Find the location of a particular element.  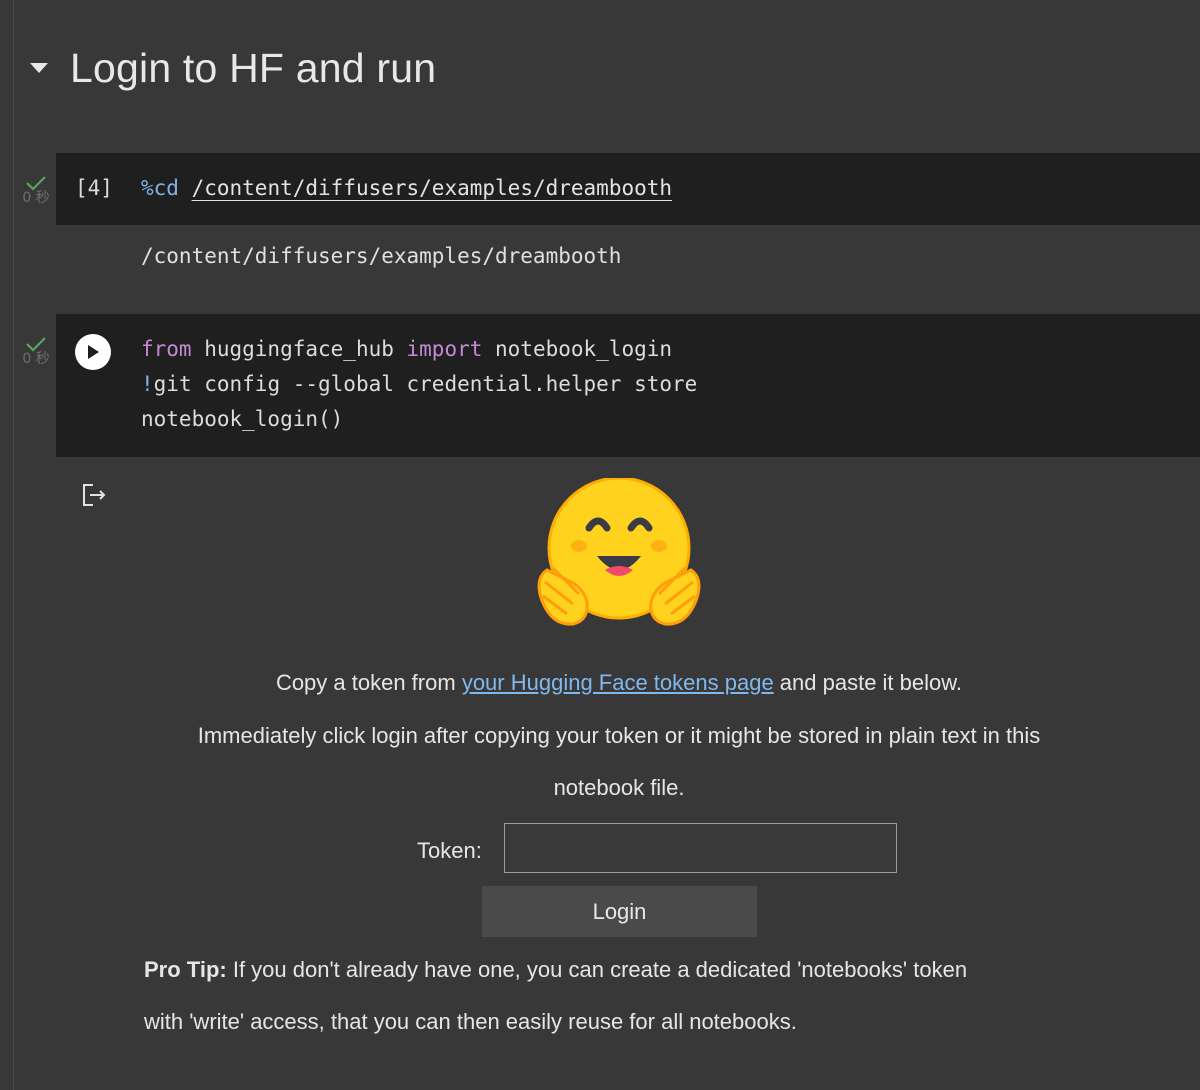

login-button: Login is located at coordinates (619, 911).